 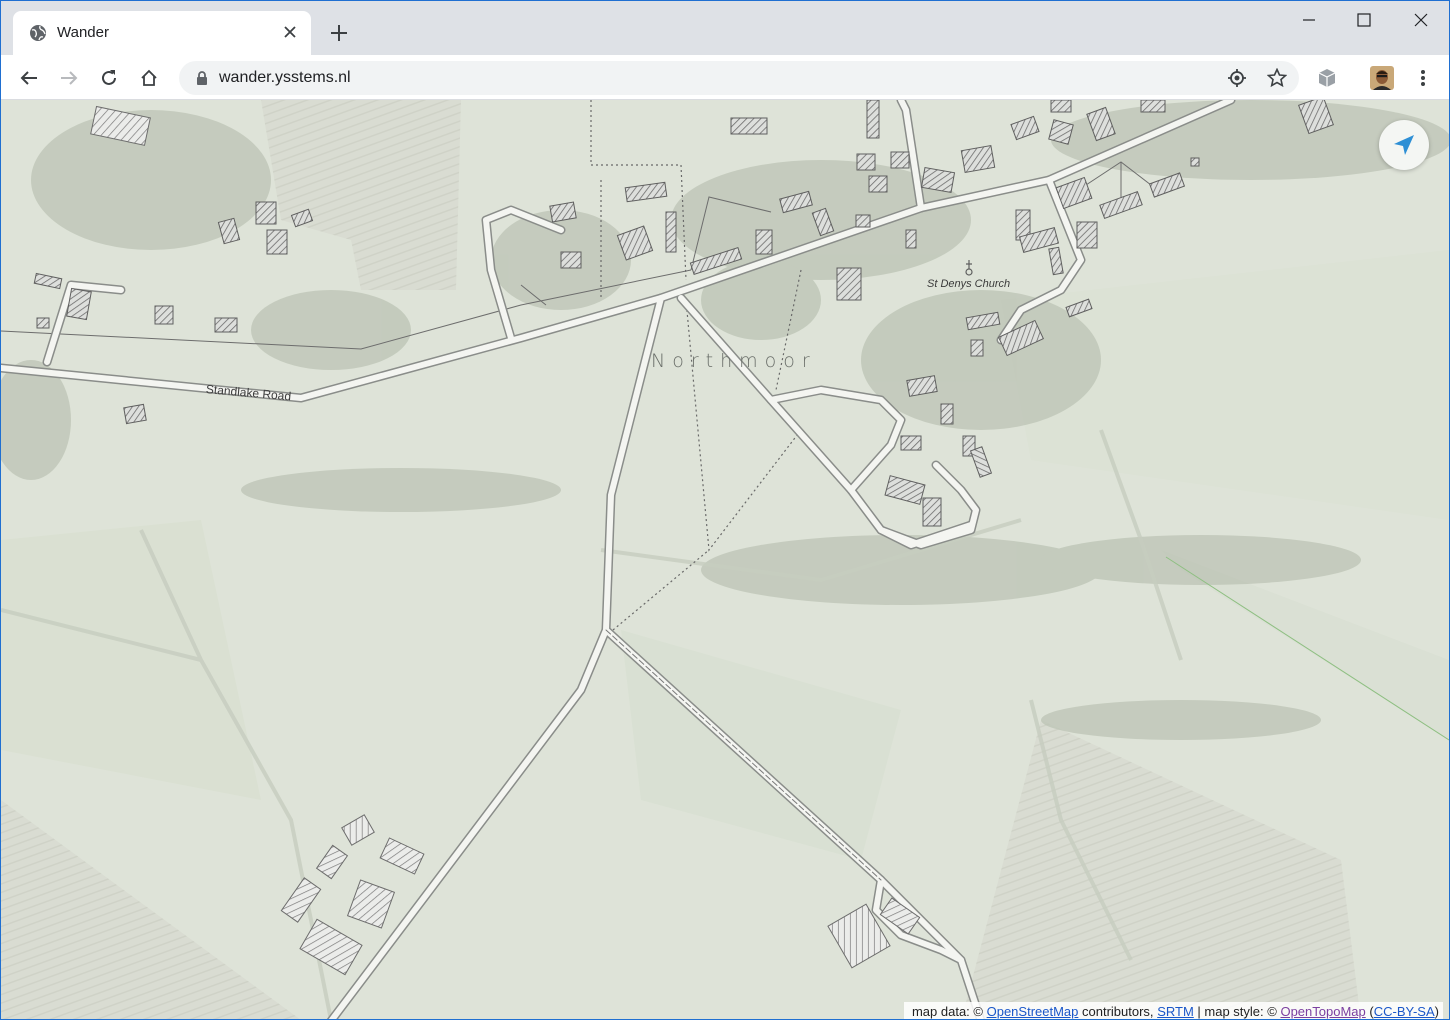 I want to click on navigation-arrow-icon, so click(x=1404, y=145).